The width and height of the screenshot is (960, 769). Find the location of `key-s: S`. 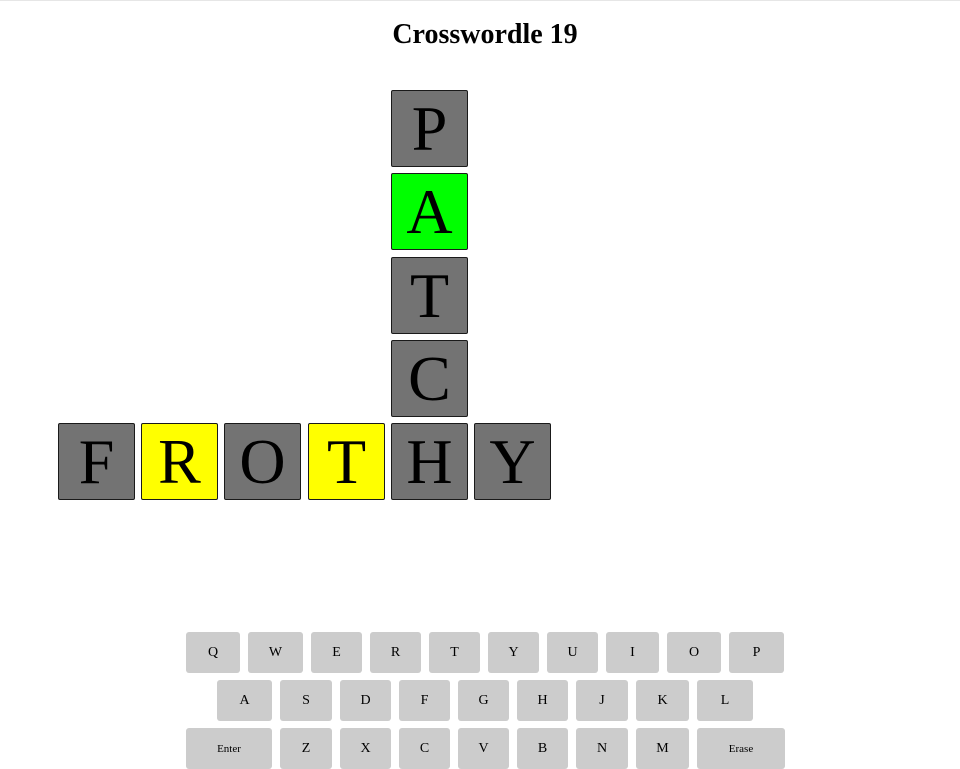

key-s: S is located at coordinates (306, 700).